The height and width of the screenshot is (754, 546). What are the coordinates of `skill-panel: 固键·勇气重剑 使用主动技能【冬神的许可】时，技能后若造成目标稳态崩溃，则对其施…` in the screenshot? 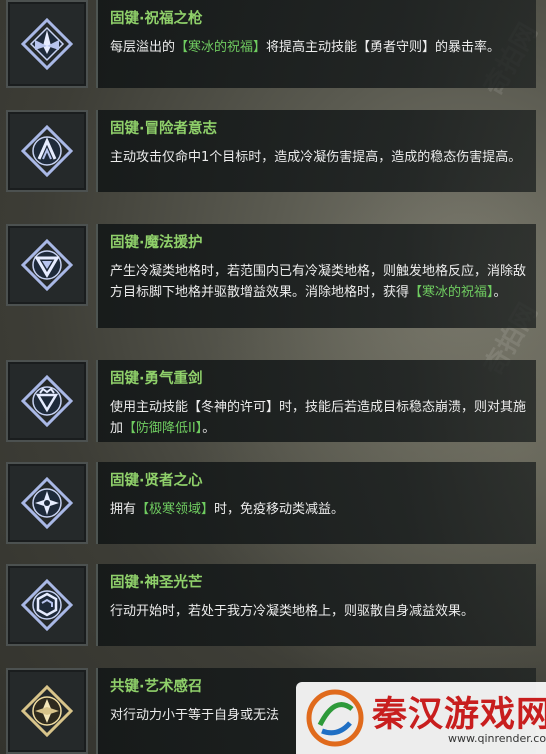 It's located at (316, 401).